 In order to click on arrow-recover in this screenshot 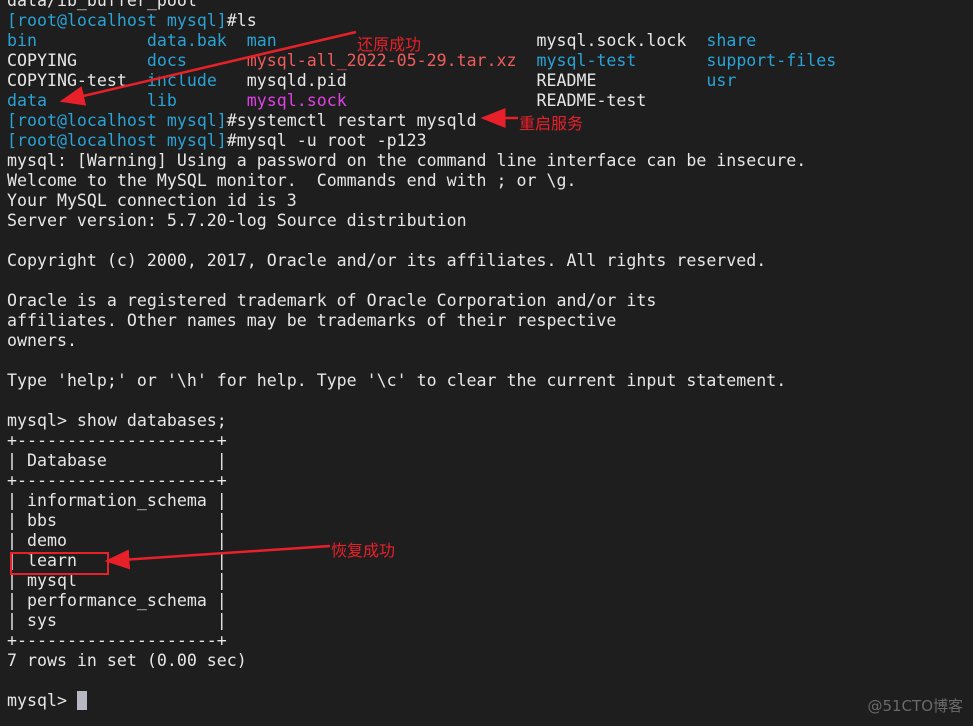, I will do `click(217, 557)`.